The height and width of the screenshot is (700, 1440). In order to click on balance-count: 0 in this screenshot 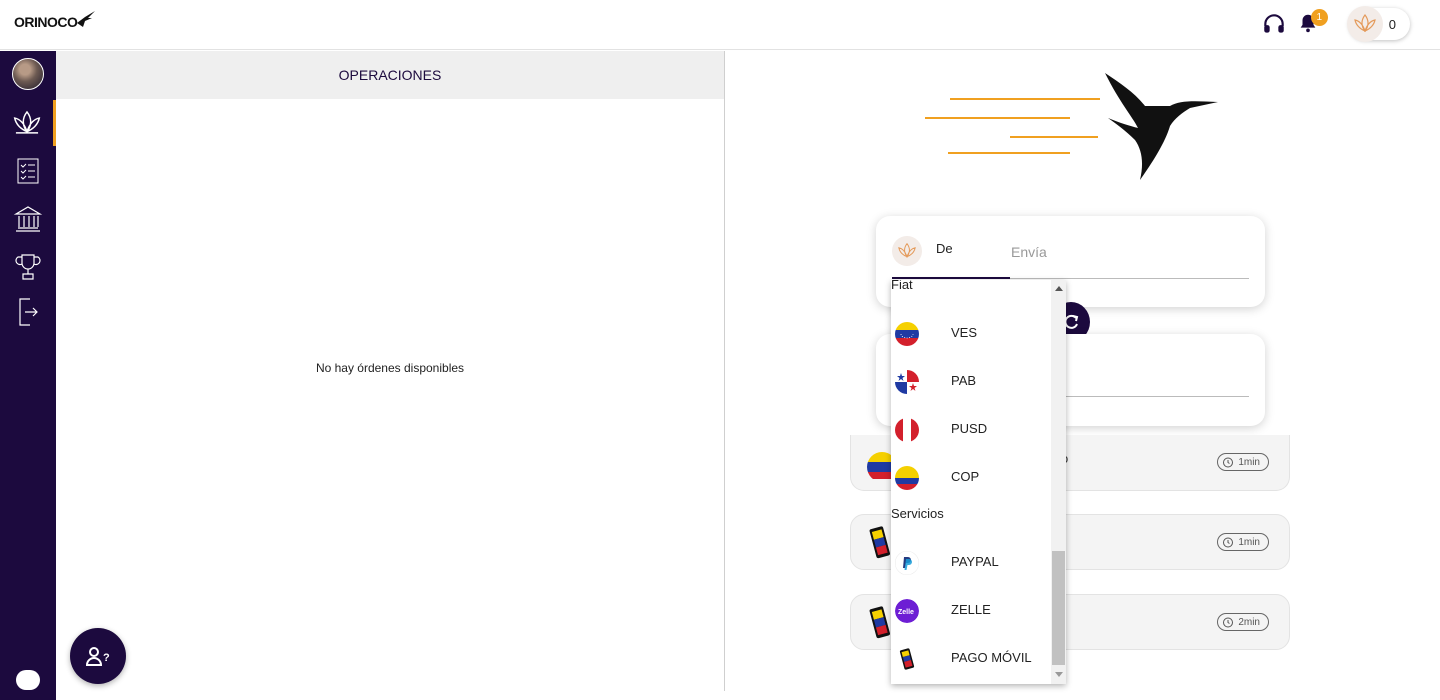, I will do `click(1392, 24)`.